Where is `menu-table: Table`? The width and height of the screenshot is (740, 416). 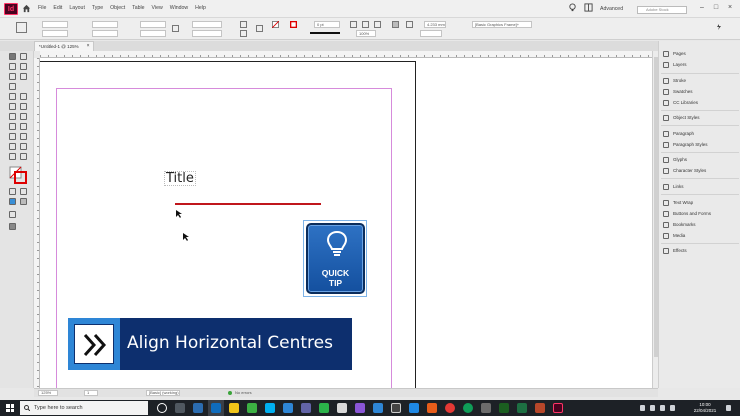
menu-table: Table is located at coordinates (138, 8).